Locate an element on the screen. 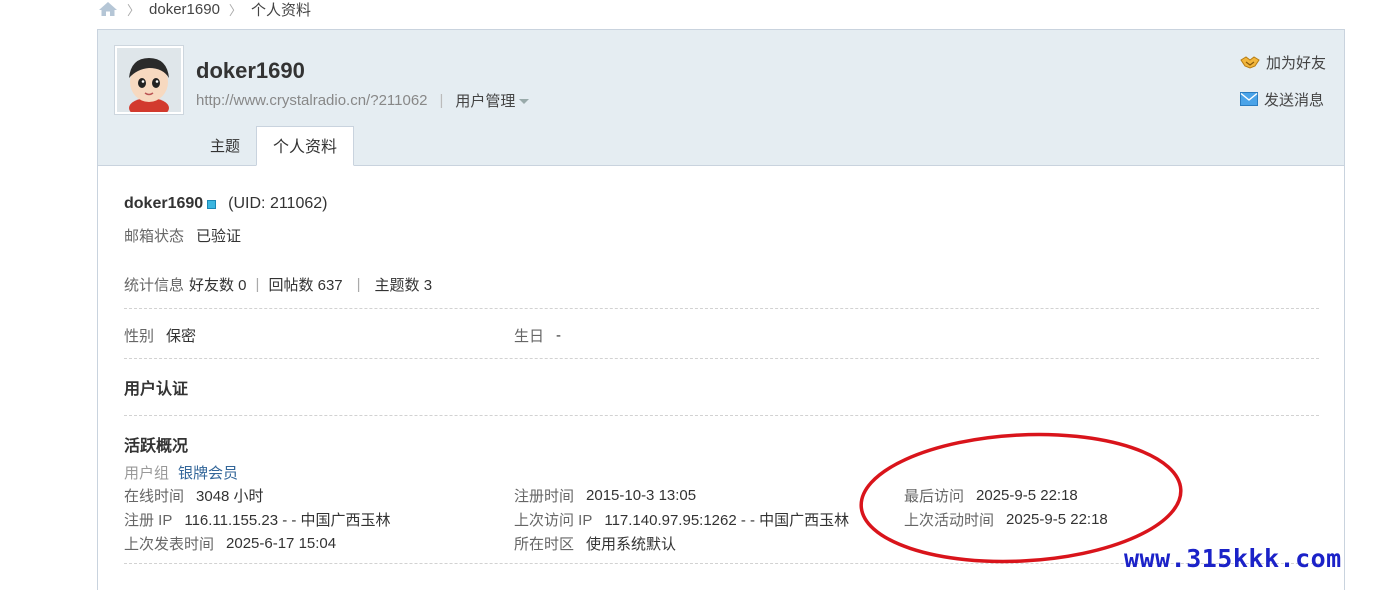  last-ip-label: 上次访问 IP is located at coordinates (553, 520).